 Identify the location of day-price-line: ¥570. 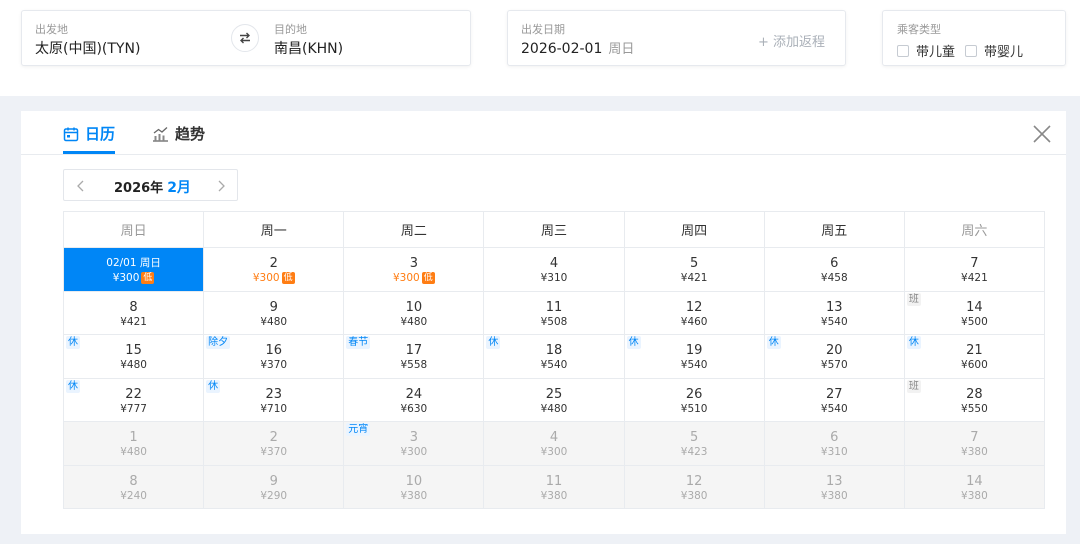
(834, 365).